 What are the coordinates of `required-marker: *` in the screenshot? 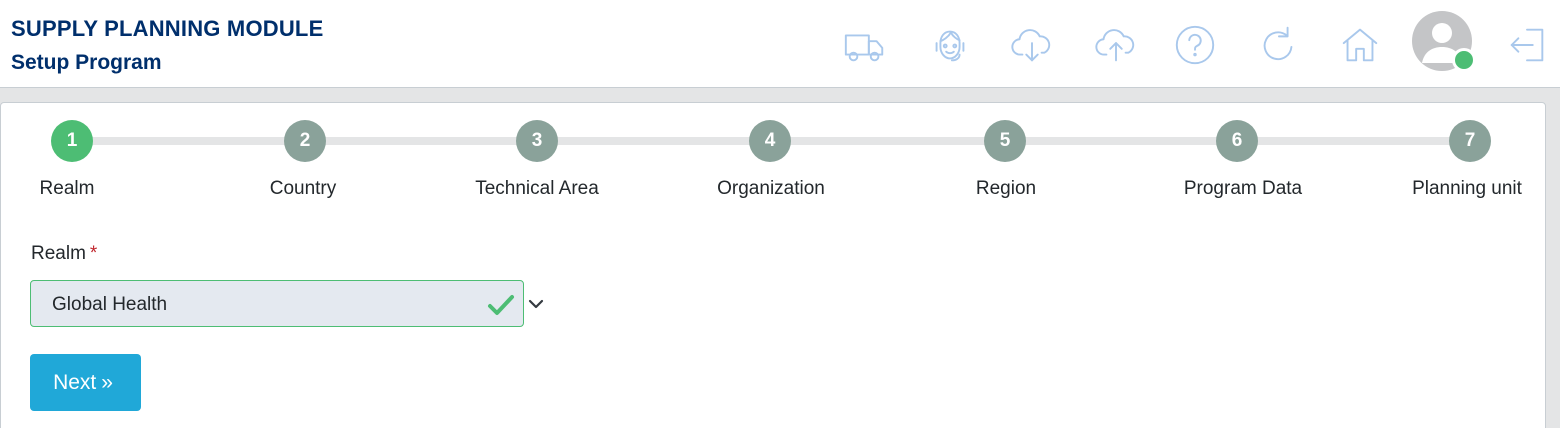 It's located at (93, 253).